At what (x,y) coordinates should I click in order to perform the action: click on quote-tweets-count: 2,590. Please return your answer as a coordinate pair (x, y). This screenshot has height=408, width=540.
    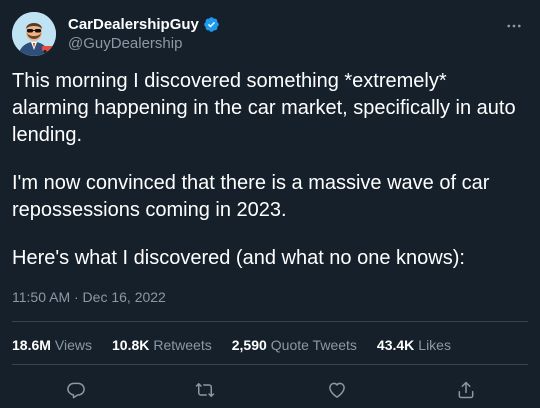
    Looking at the image, I should click on (249, 345).